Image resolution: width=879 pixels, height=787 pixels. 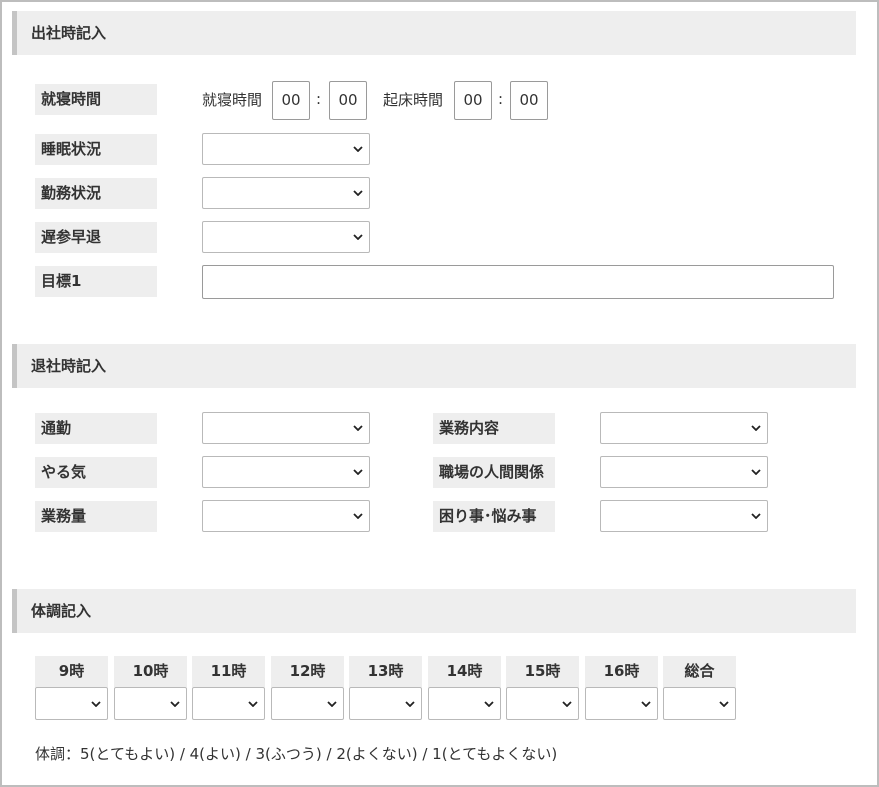 What do you see at coordinates (96, 428) in the screenshot?
I see `commute-label: 通勤` at bounding box center [96, 428].